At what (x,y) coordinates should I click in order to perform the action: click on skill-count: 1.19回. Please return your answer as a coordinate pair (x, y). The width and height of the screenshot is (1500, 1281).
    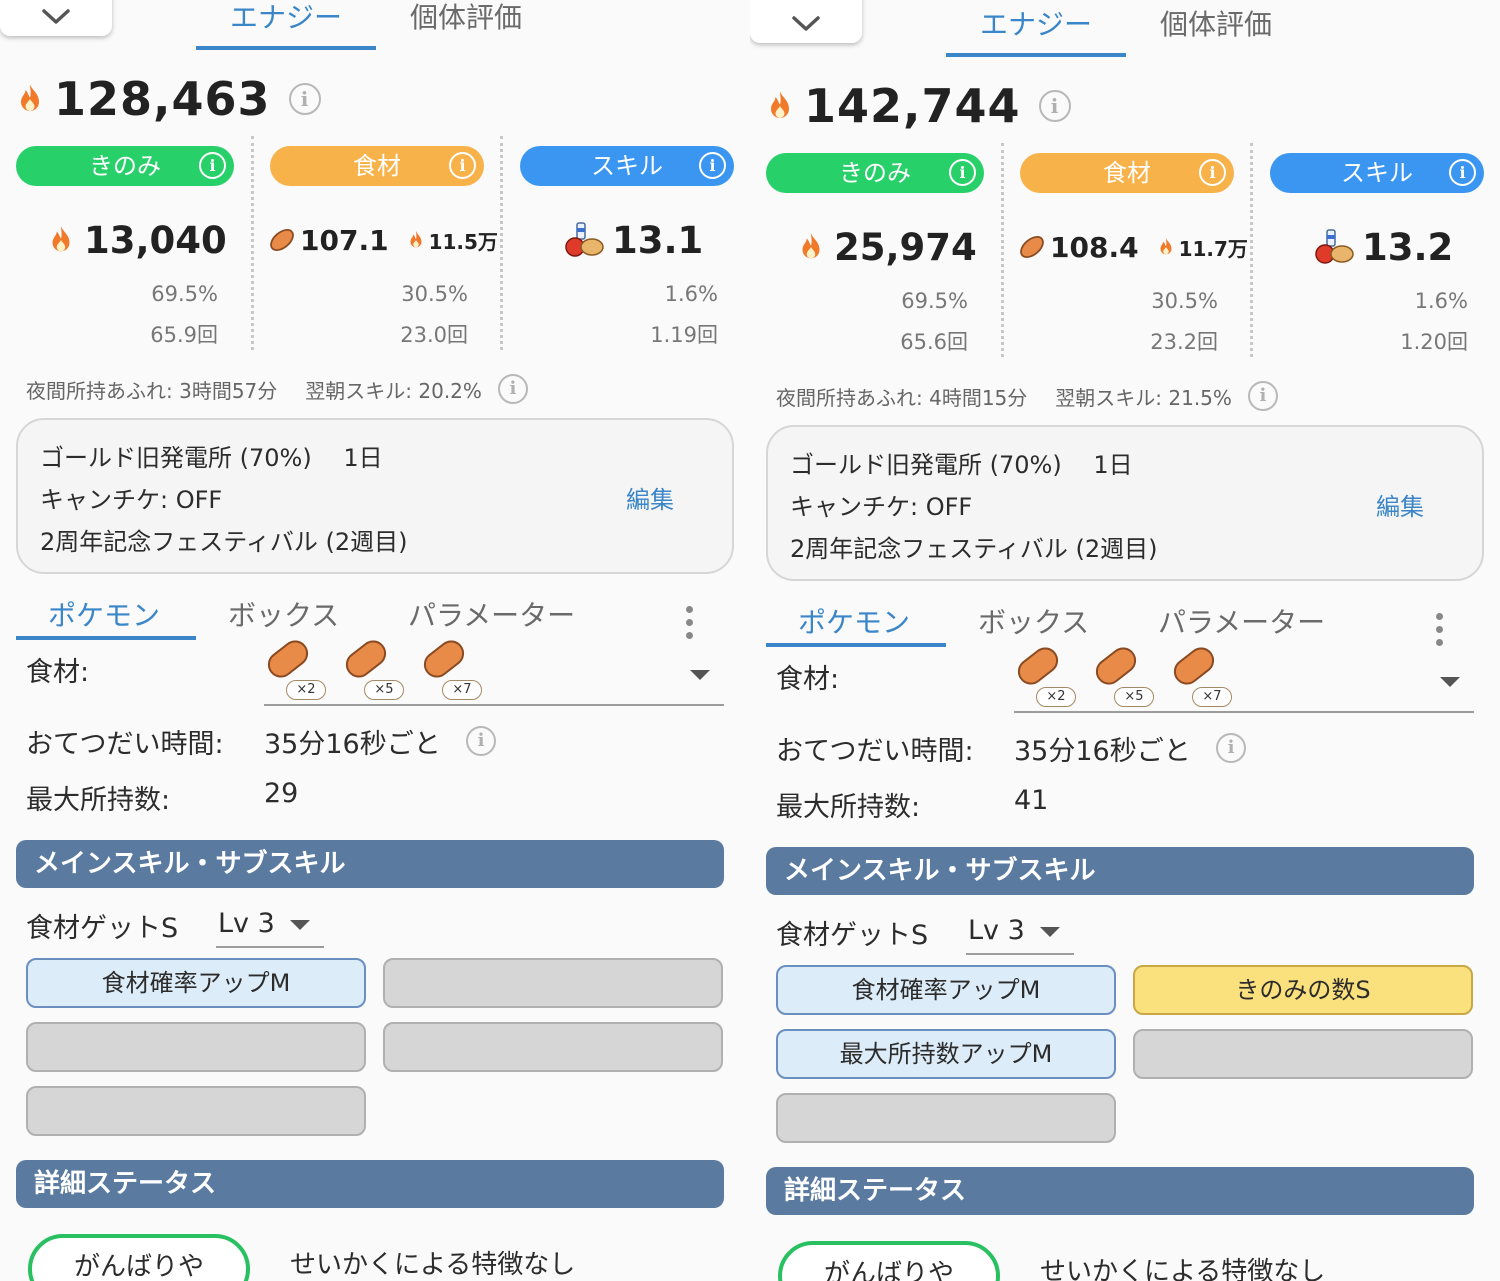
    Looking at the image, I should click on (684, 335).